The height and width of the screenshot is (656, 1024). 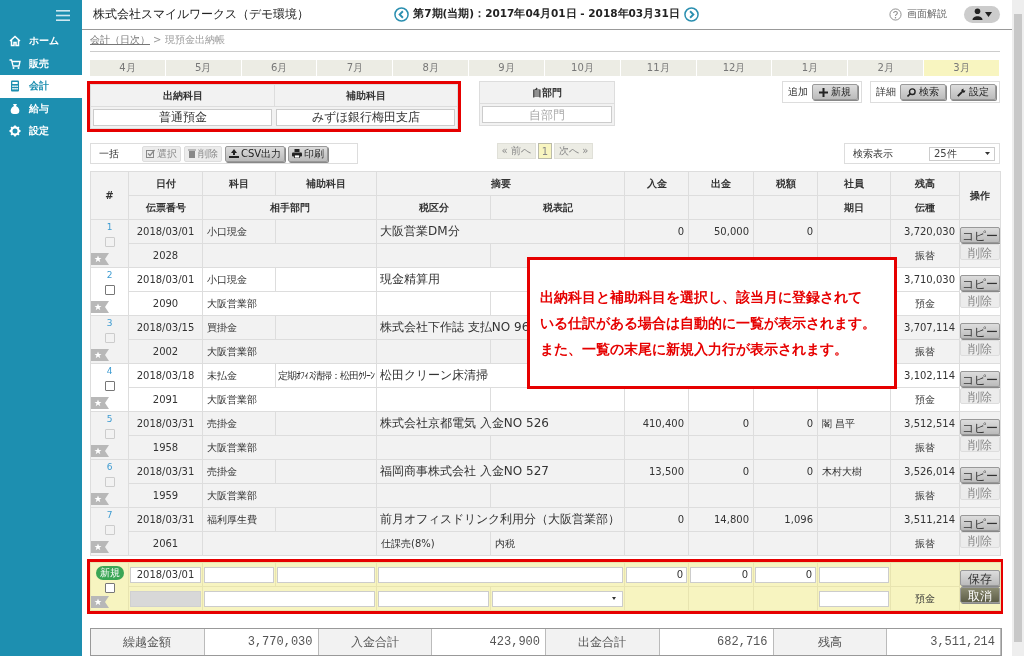 What do you see at coordinates (835, 92) in the screenshot?
I see `toolbar-button: 新規` at bounding box center [835, 92].